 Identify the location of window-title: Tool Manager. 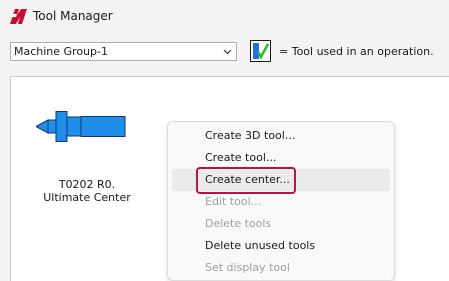
(73, 16).